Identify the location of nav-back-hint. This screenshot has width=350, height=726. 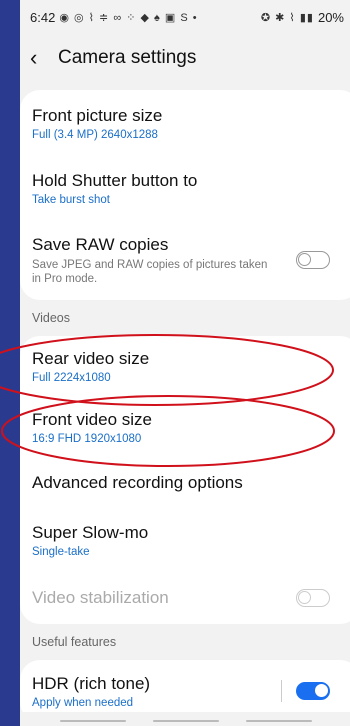
(279, 721).